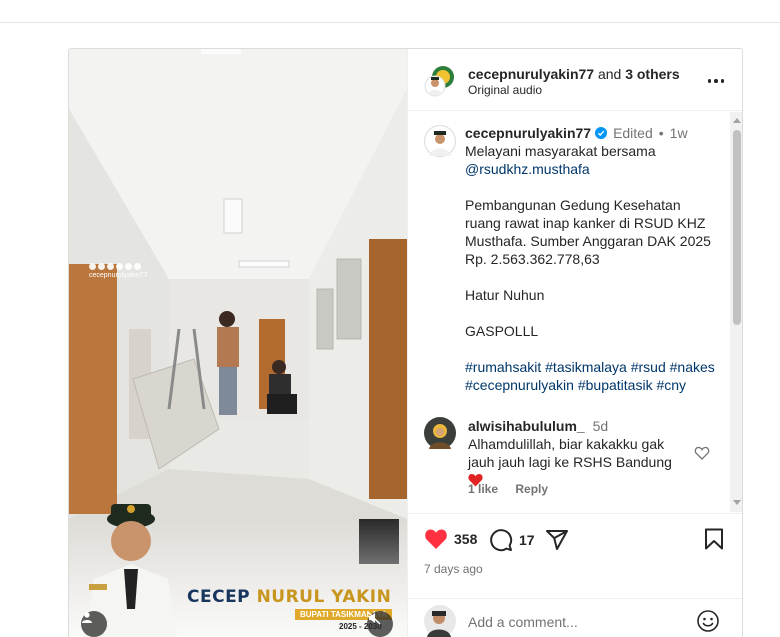 Image resolution: width=780 pixels, height=637 pixels. I want to click on caption-header: cecepnurulyakin77 Edited • 1w, so click(576, 133).